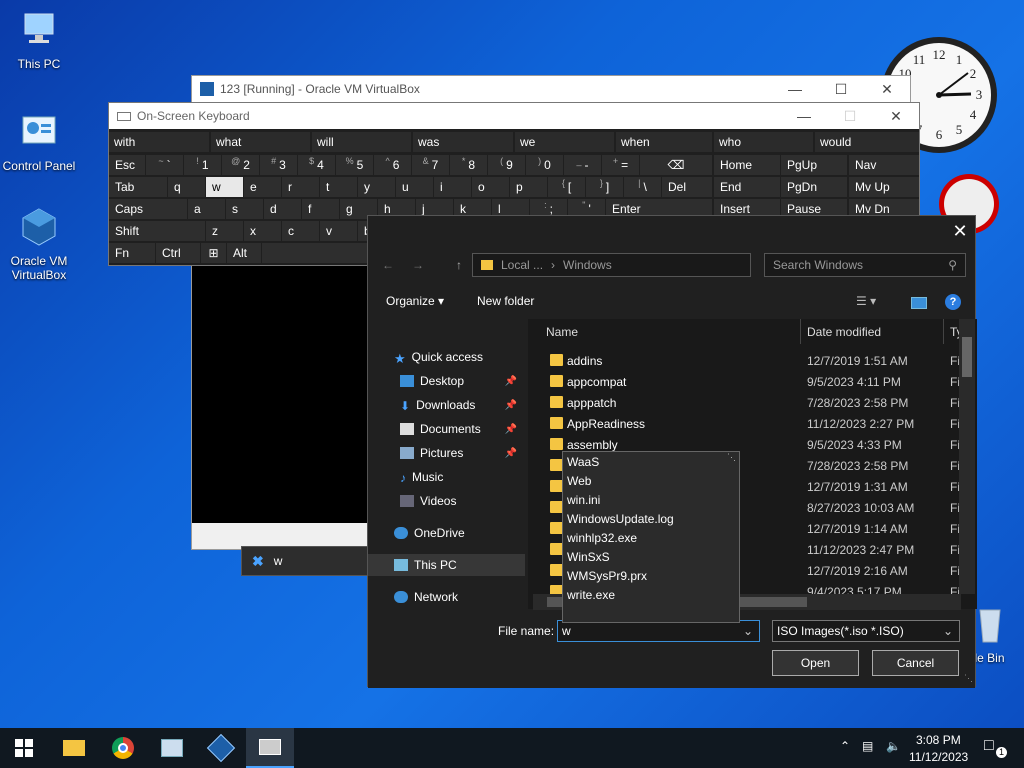 This screenshot has height=768, width=1024. I want to click on key-7: & 7, so click(430, 165).